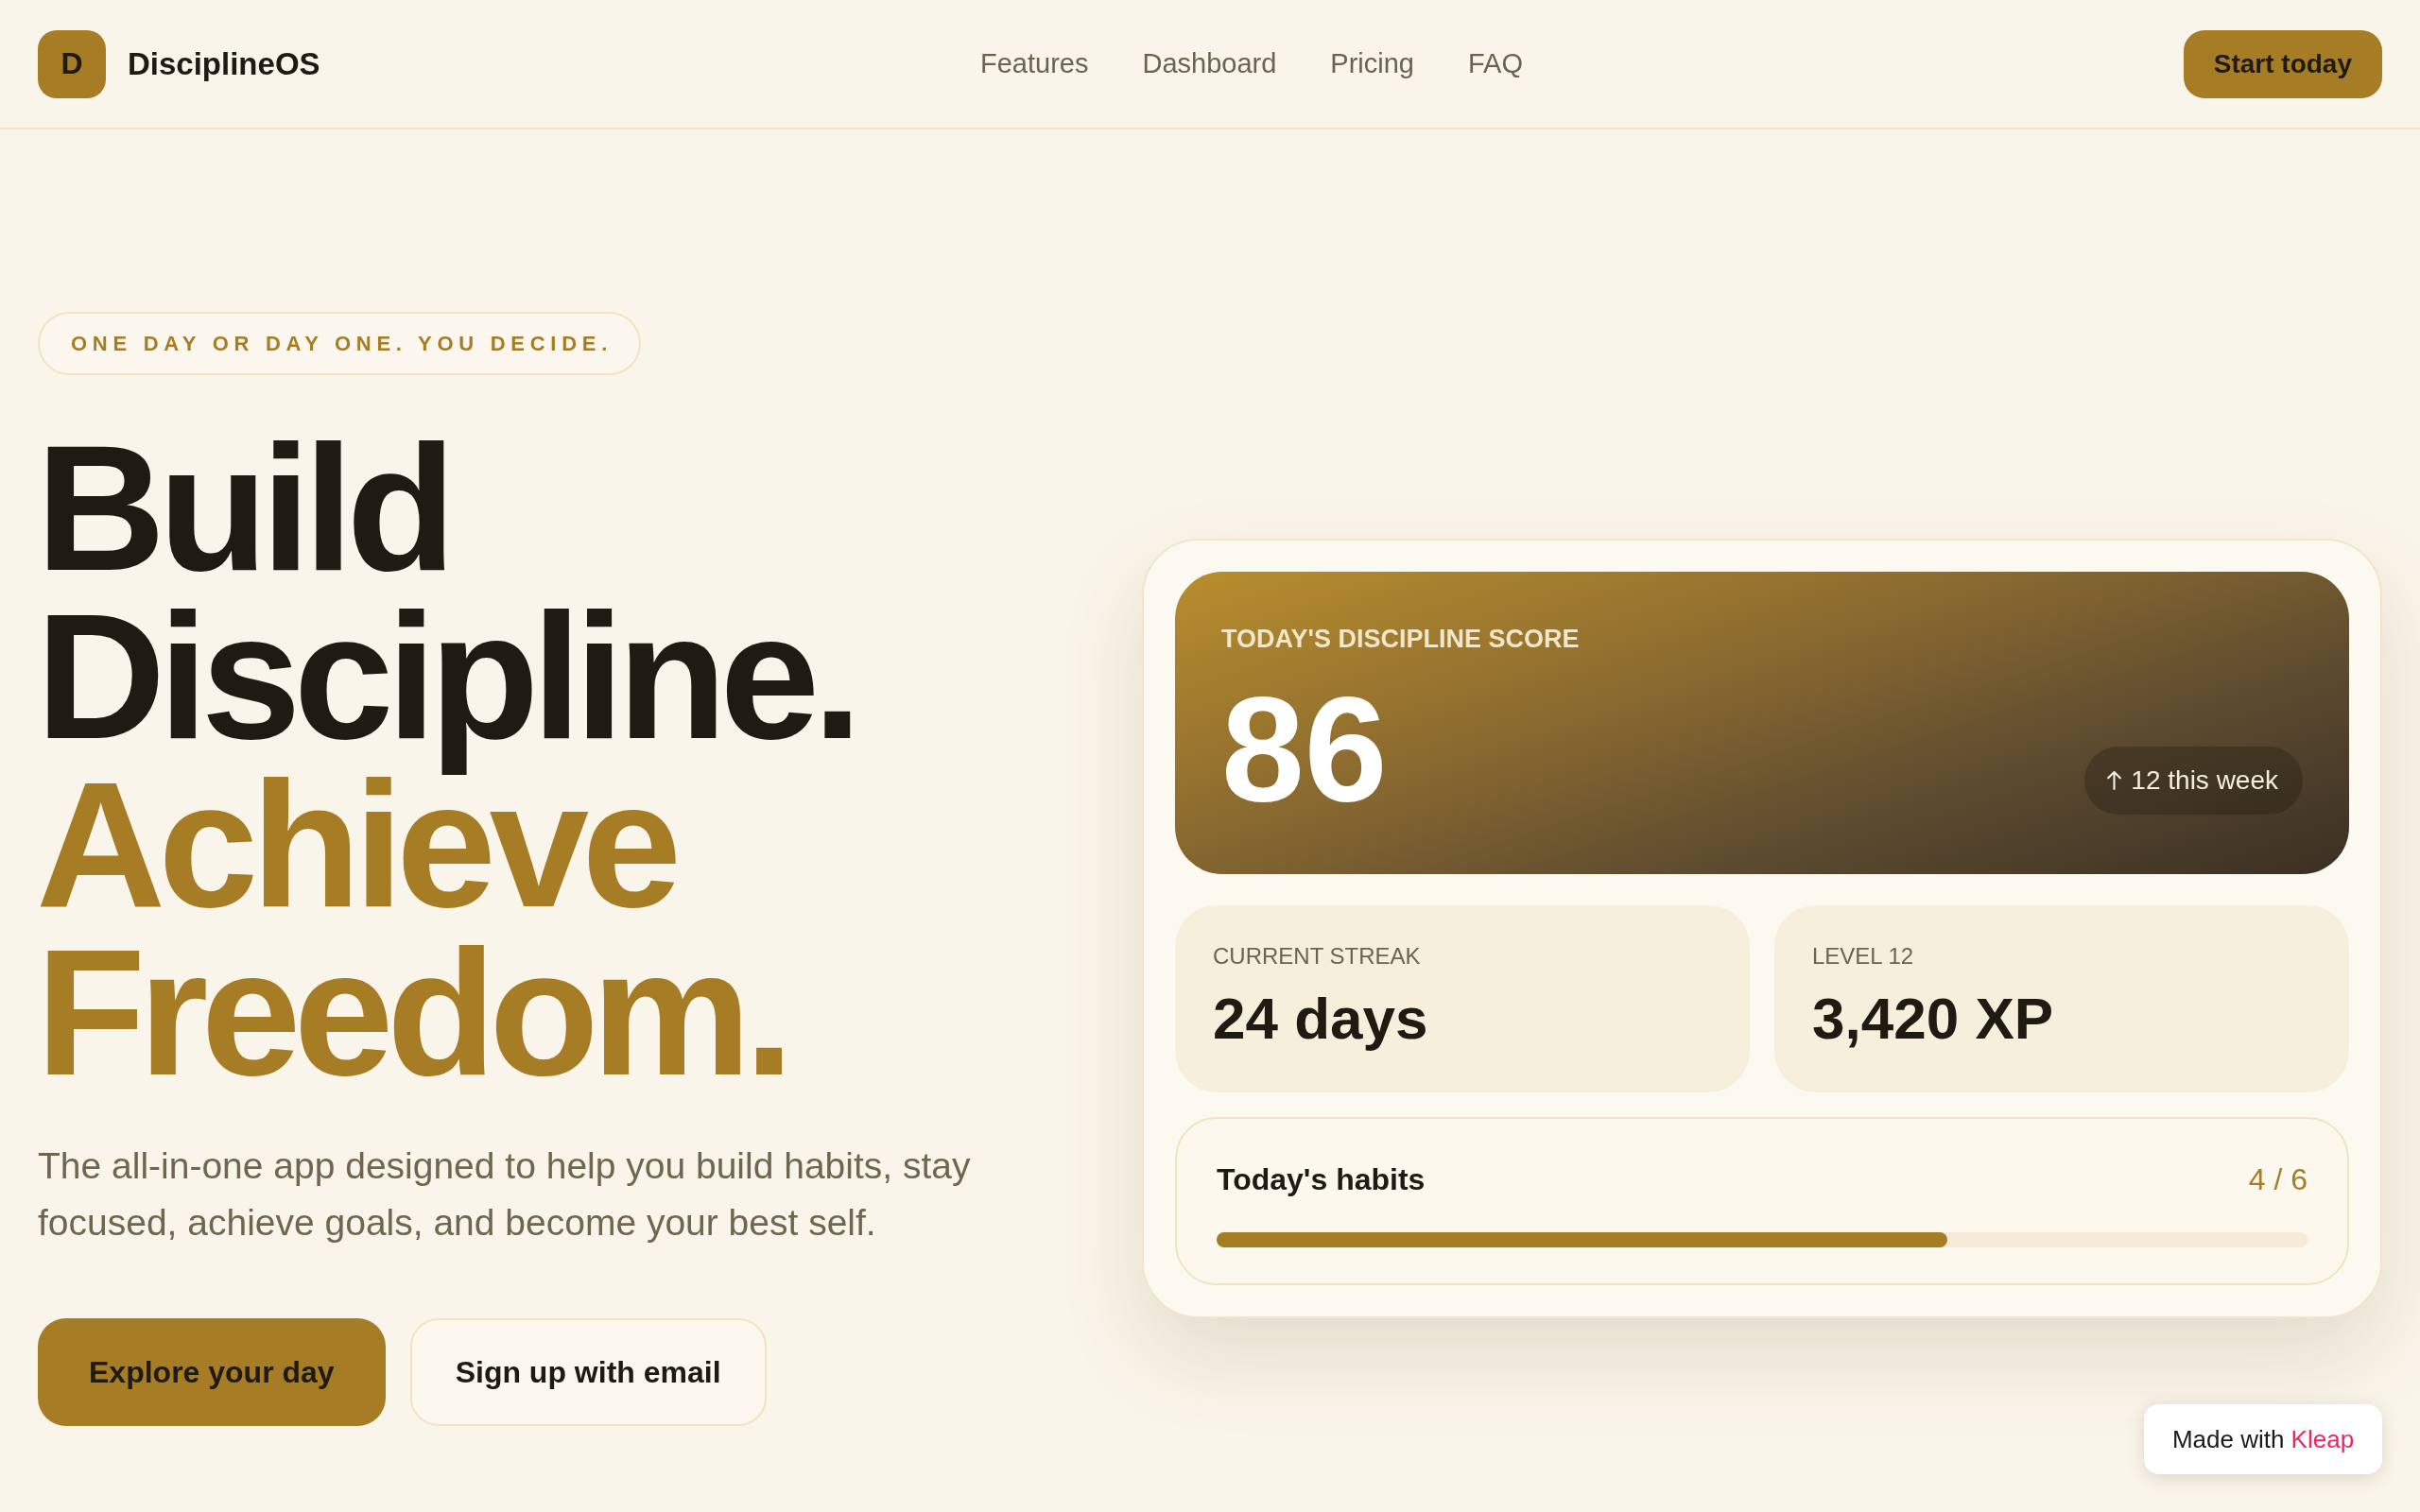 The height and width of the screenshot is (1512, 2420). I want to click on brand-name: DisciplineOS, so click(224, 63).